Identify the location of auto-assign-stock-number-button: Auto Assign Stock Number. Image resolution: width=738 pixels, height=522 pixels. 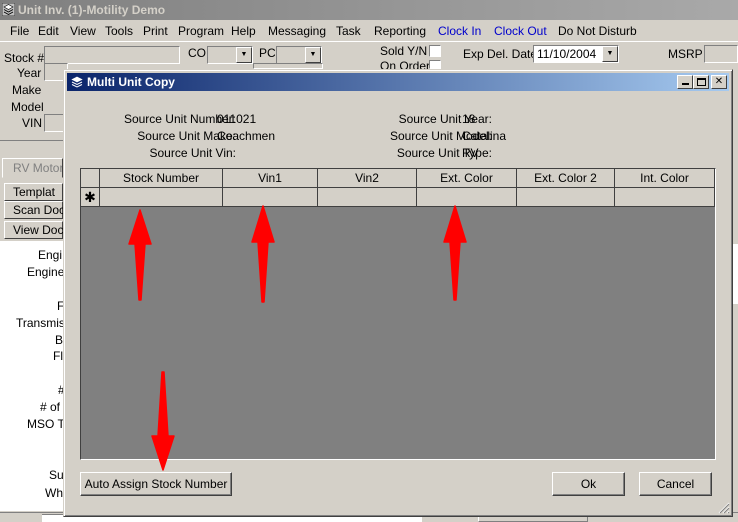
(156, 484).